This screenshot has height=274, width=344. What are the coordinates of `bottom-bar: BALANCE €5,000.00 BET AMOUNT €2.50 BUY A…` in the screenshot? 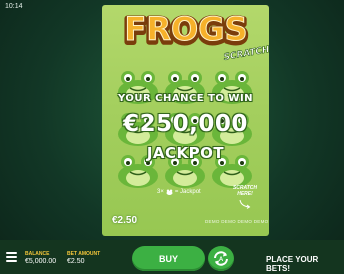 It's located at (172, 257).